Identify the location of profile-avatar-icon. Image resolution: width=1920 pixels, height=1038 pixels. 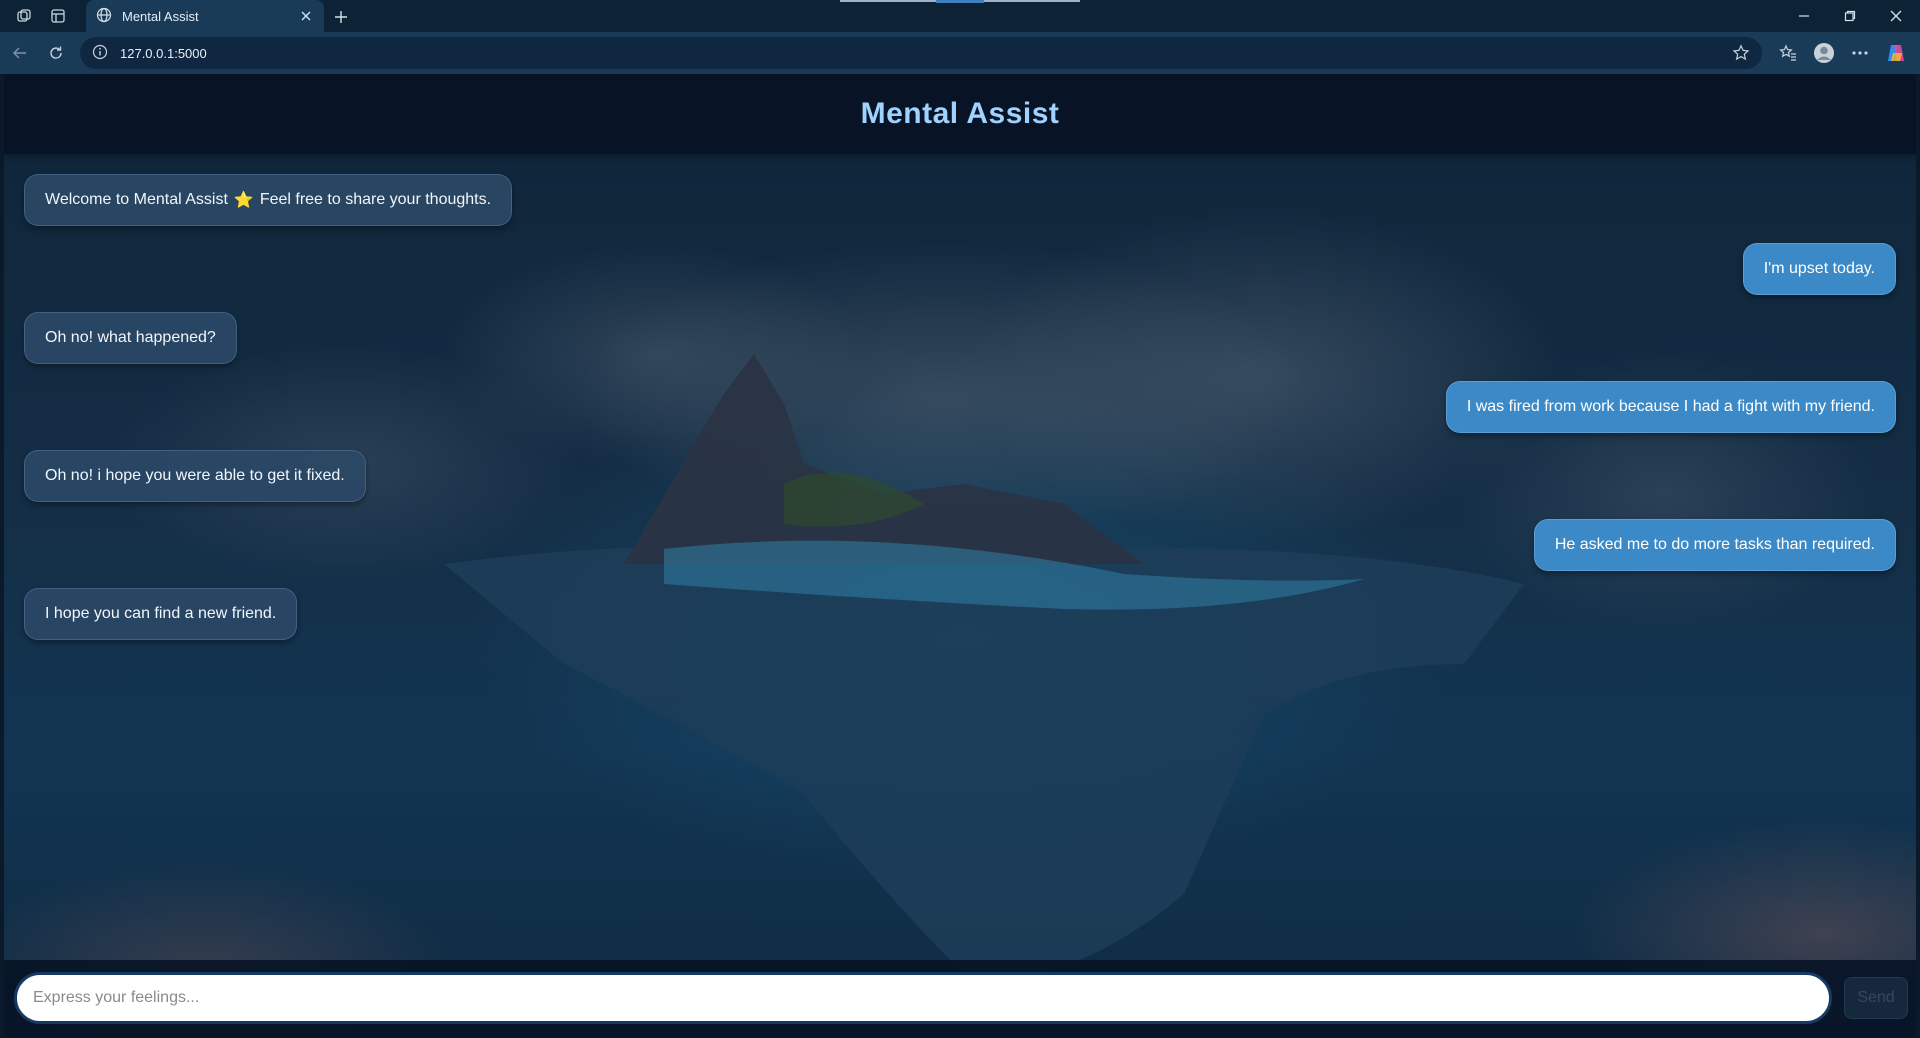
(1824, 53).